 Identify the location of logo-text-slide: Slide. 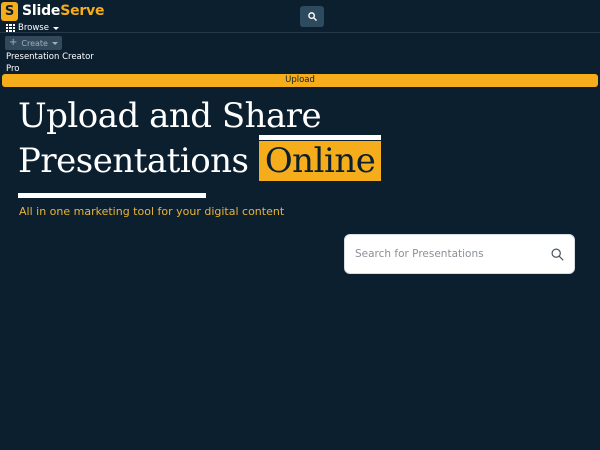
(41, 11).